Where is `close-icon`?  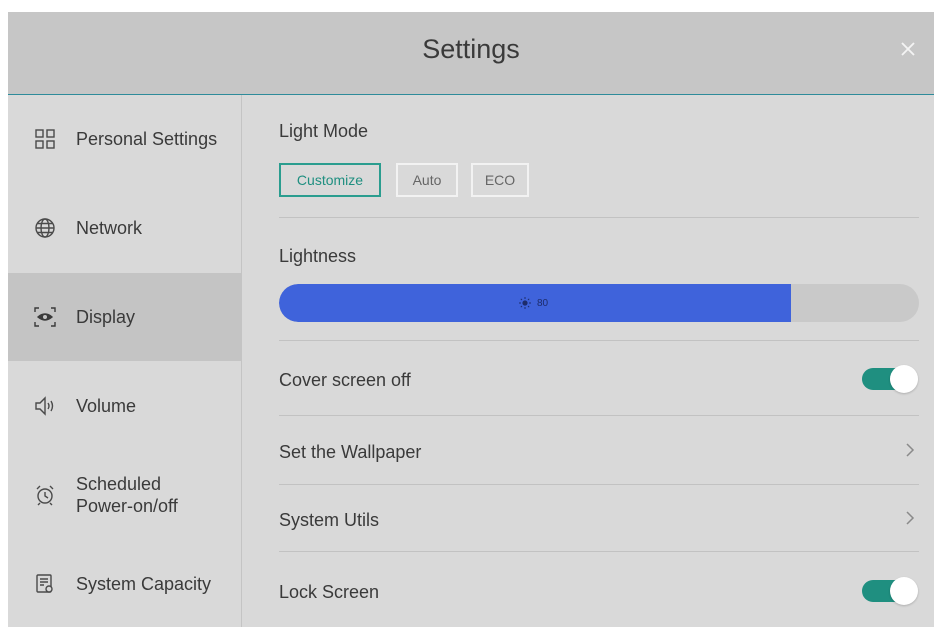
close-icon is located at coordinates (908, 50).